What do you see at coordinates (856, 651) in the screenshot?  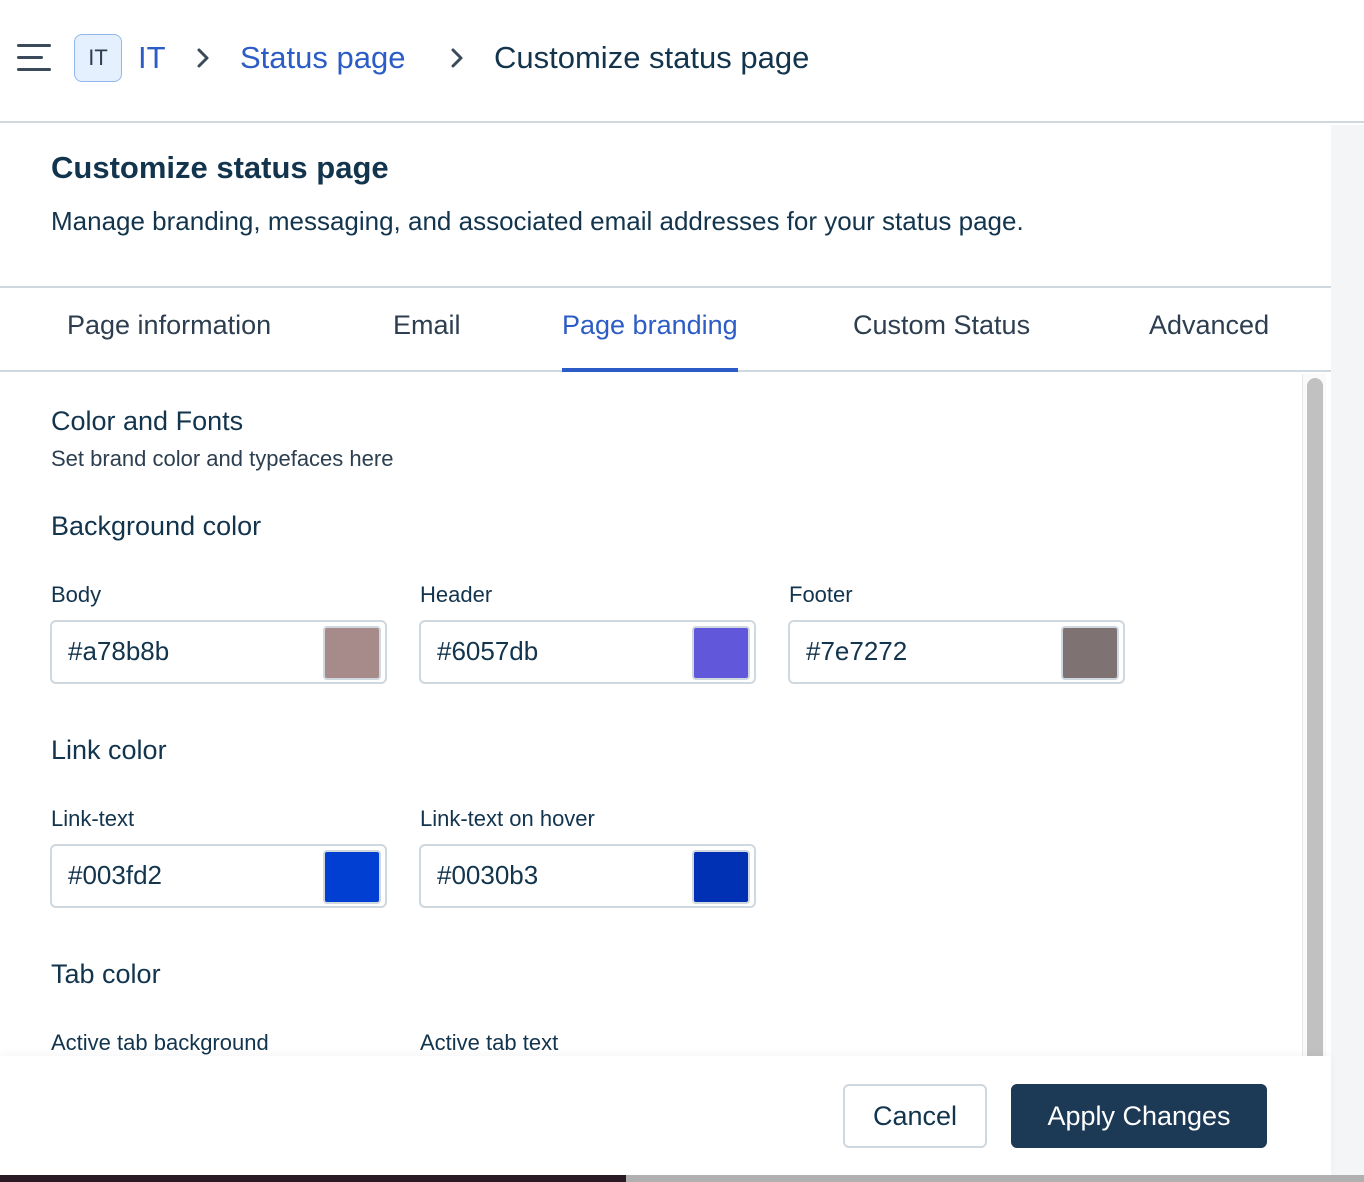 I see `footer-color-value: #7e7272` at bounding box center [856, 651].